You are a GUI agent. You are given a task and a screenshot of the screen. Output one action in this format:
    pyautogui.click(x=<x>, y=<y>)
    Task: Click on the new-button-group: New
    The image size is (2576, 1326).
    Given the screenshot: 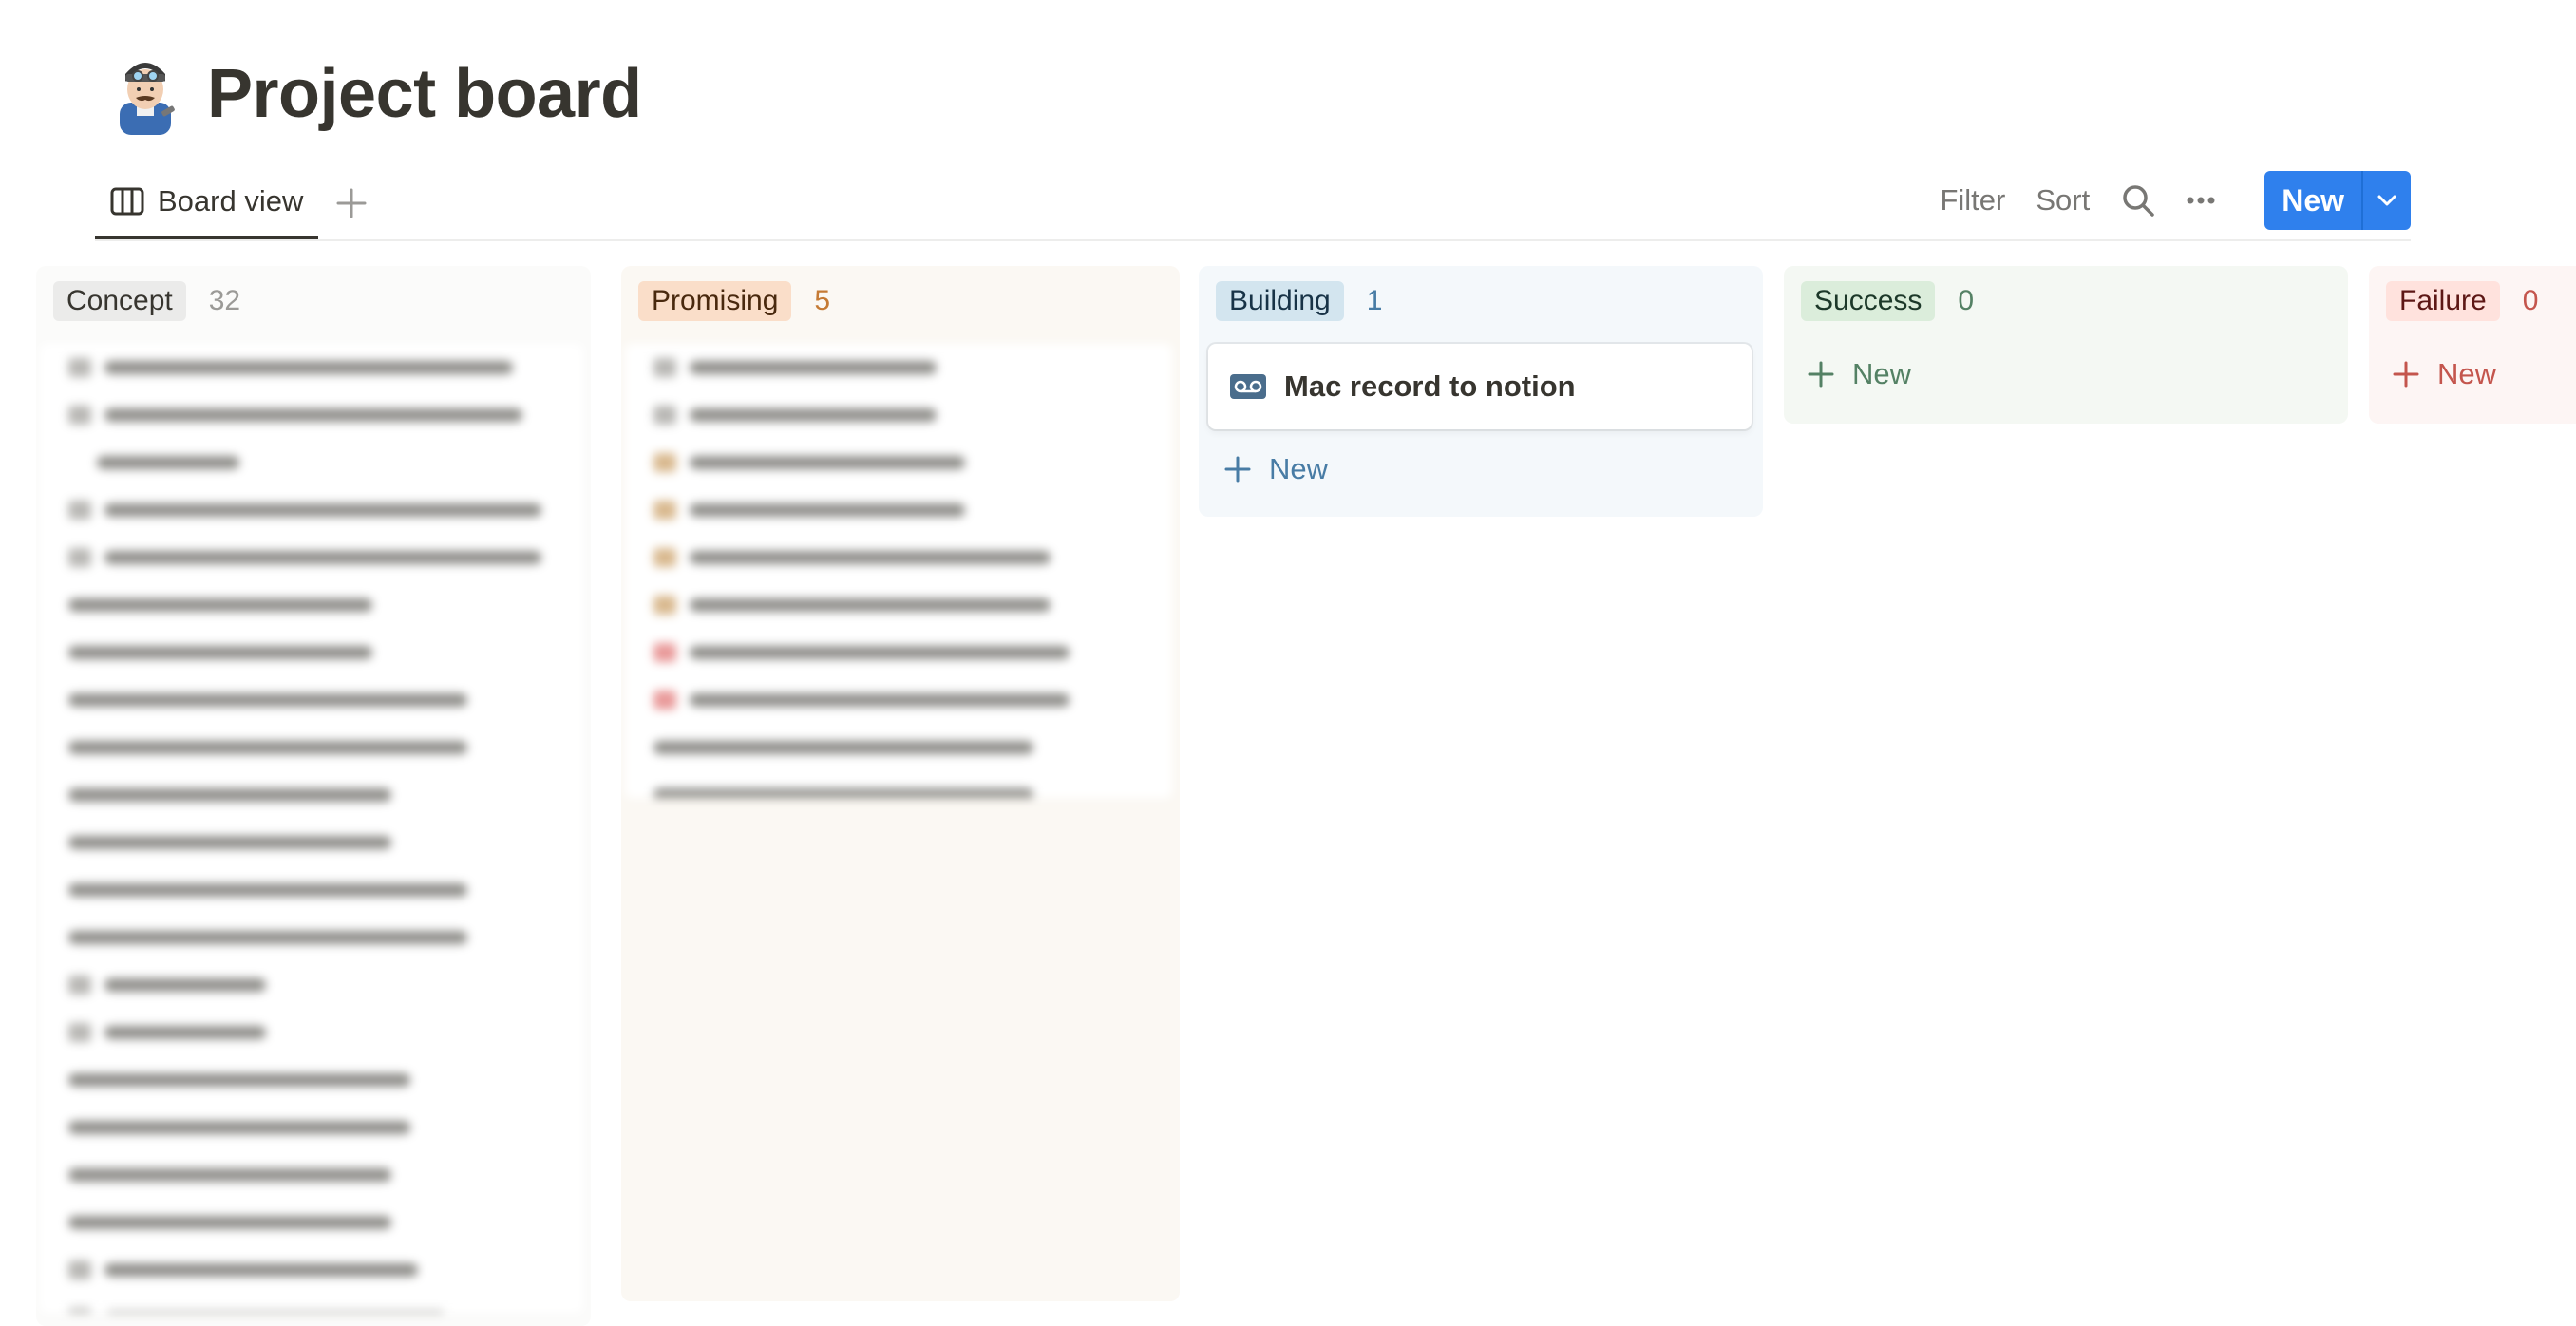 What is the action you would take?
    pyautogui.click(x=2337, y=200)
    